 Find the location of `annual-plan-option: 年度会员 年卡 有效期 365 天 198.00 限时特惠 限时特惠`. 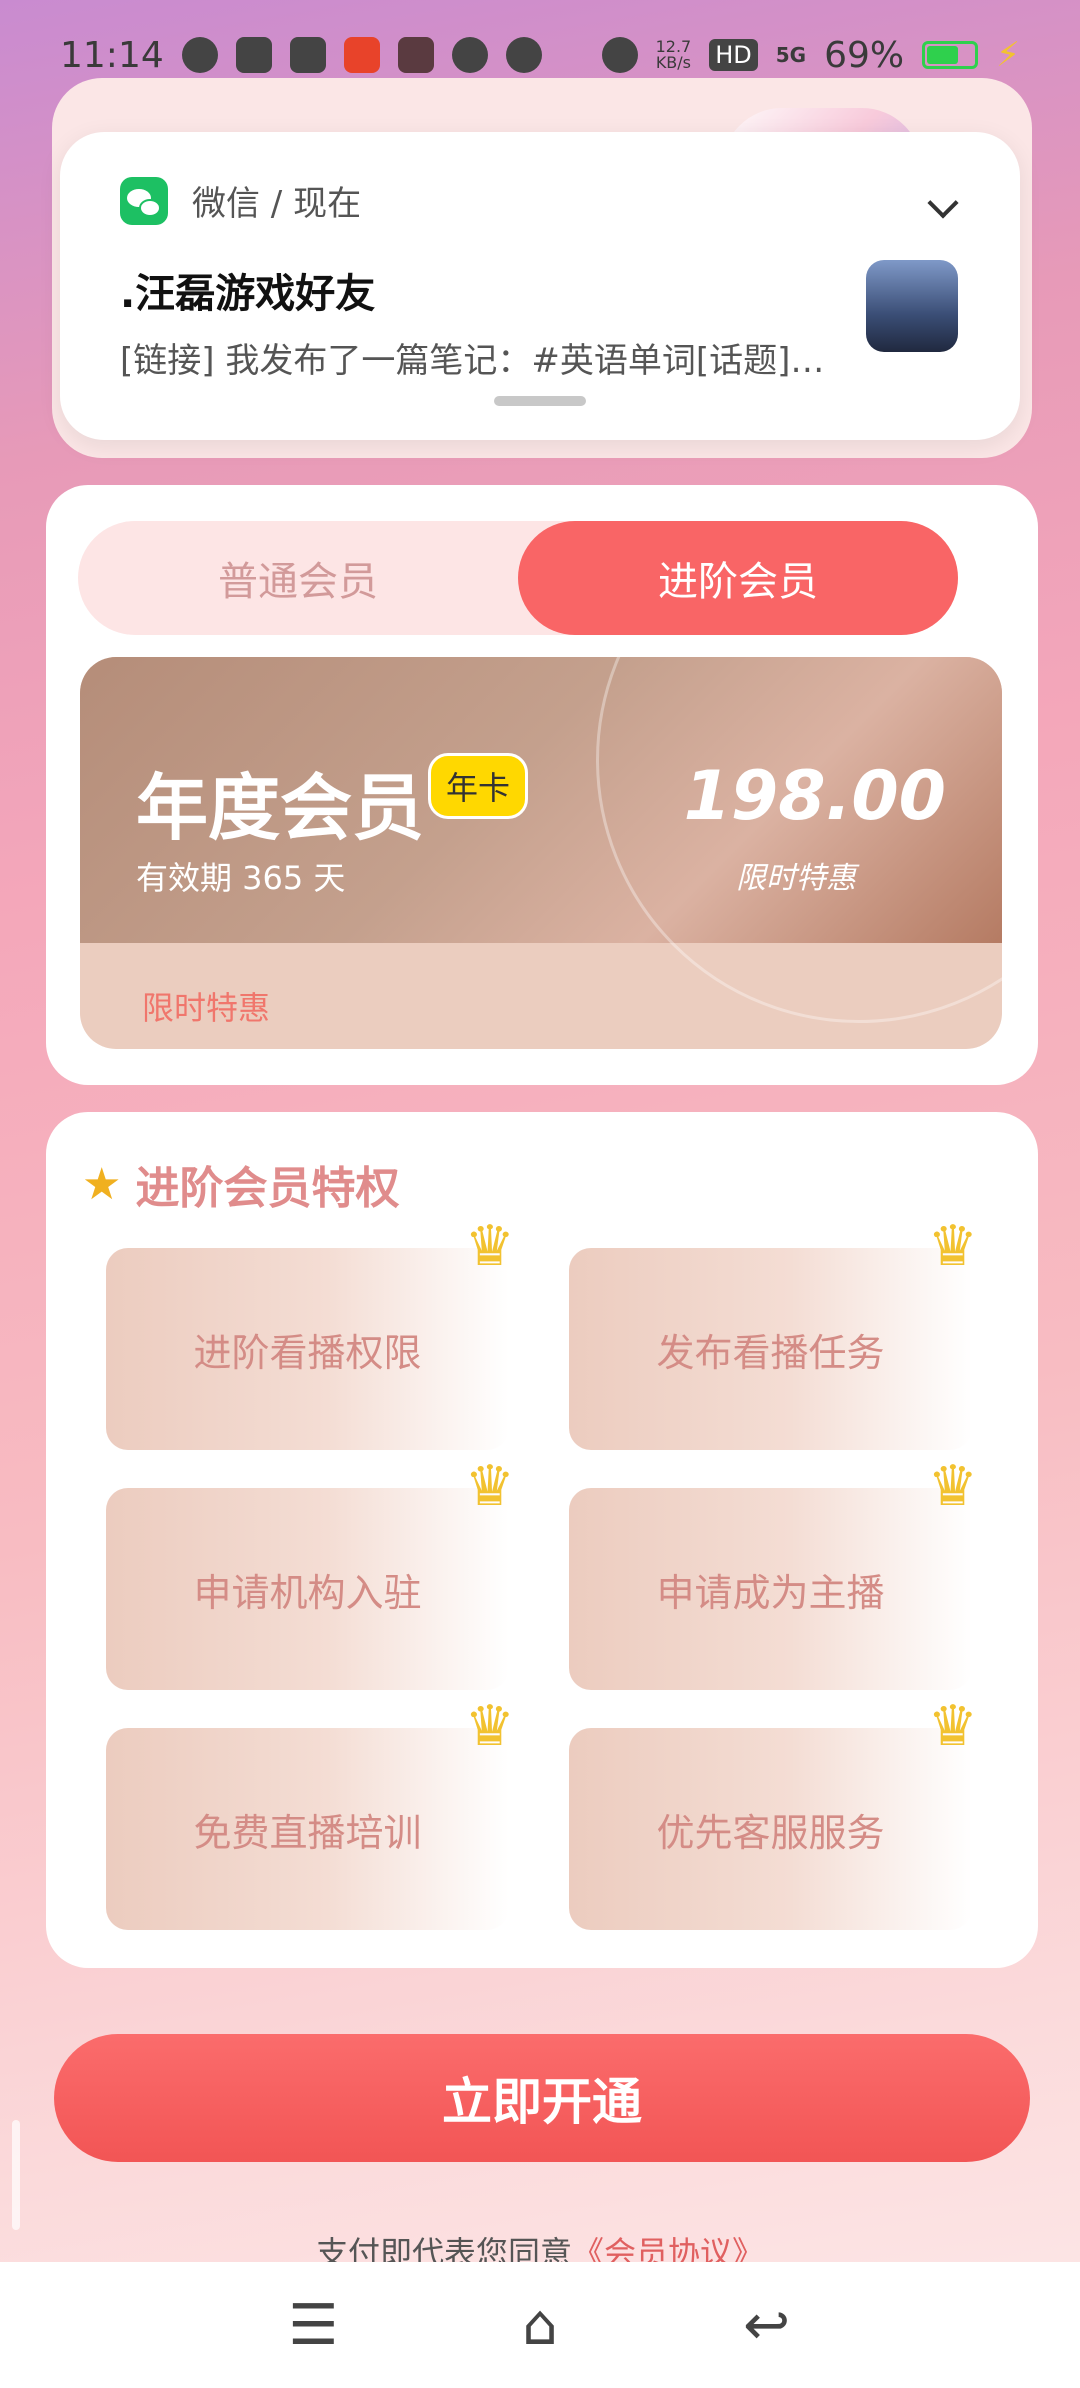

annual-plan-option: 年度会员 年卡 有效期 365 天 198.00 限时特惠 限时特惠 is located at coordinates (541, 853).